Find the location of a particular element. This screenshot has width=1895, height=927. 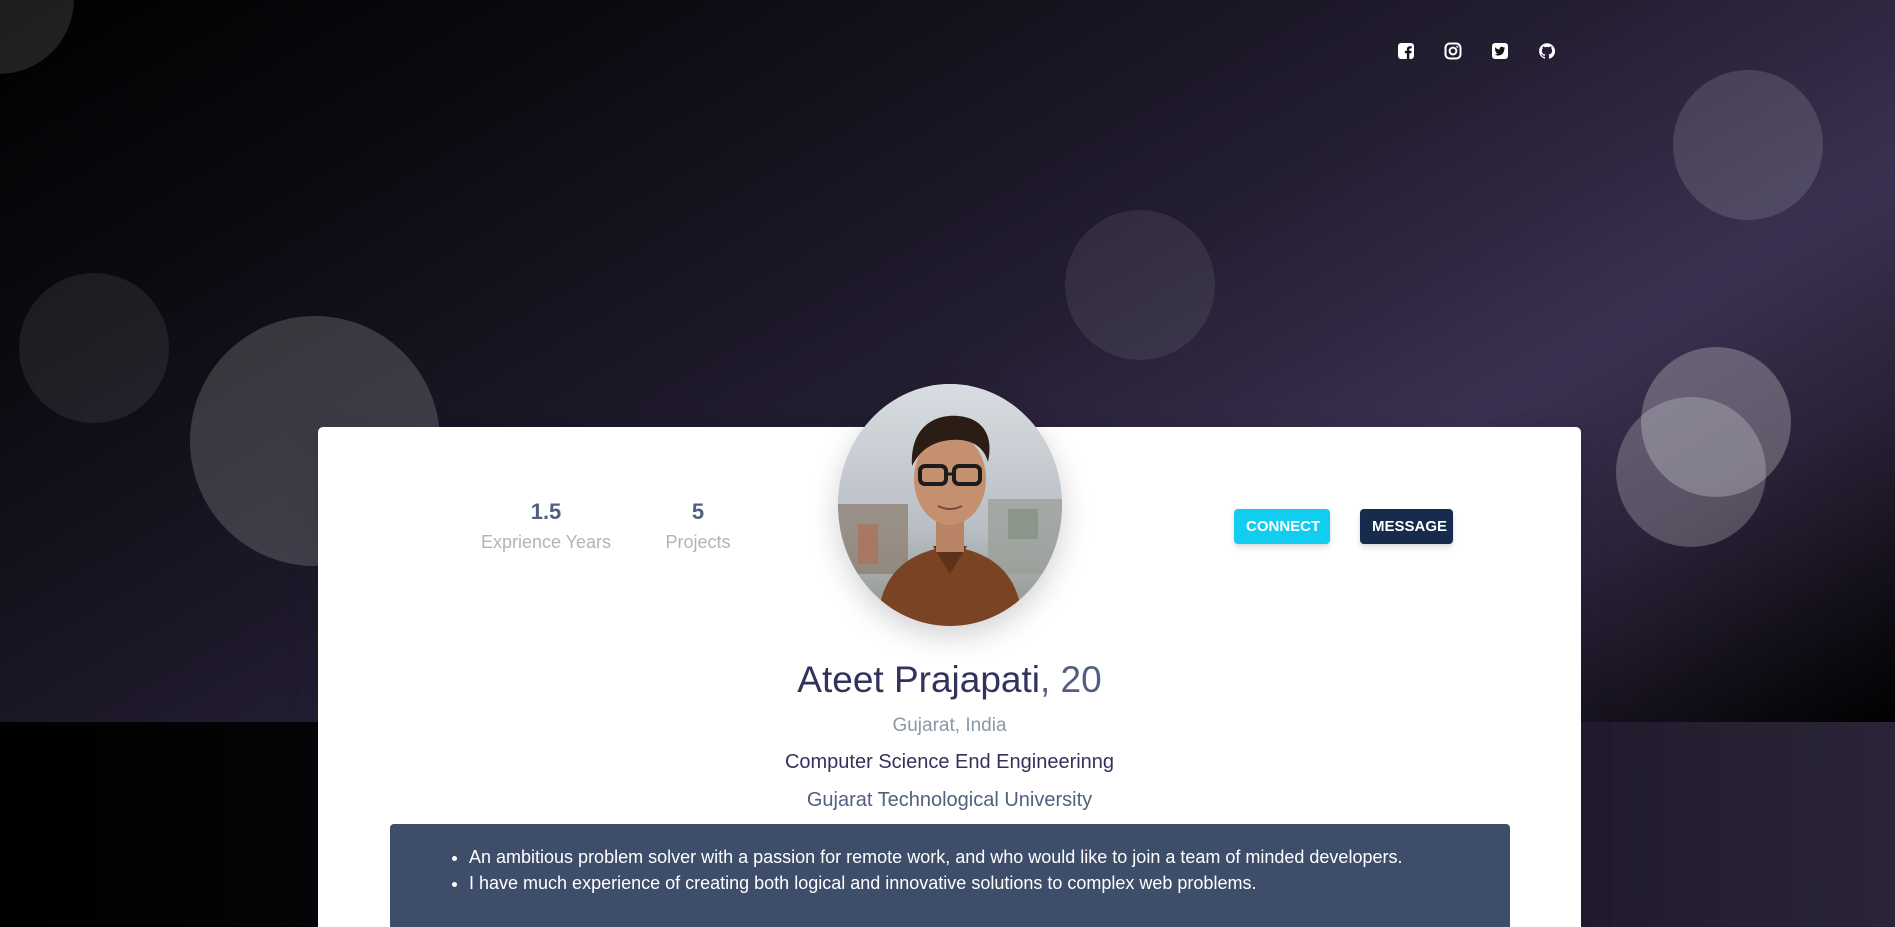

profile-heading: Ateet Prajapati, 20 is located at coordinates (949, 680).